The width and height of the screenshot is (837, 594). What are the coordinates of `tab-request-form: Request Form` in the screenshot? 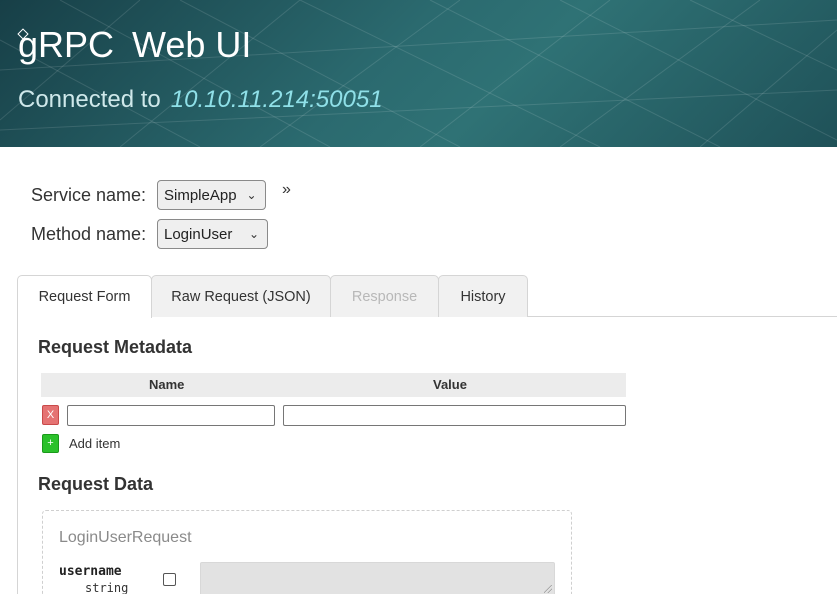 It's located at (84, 296).